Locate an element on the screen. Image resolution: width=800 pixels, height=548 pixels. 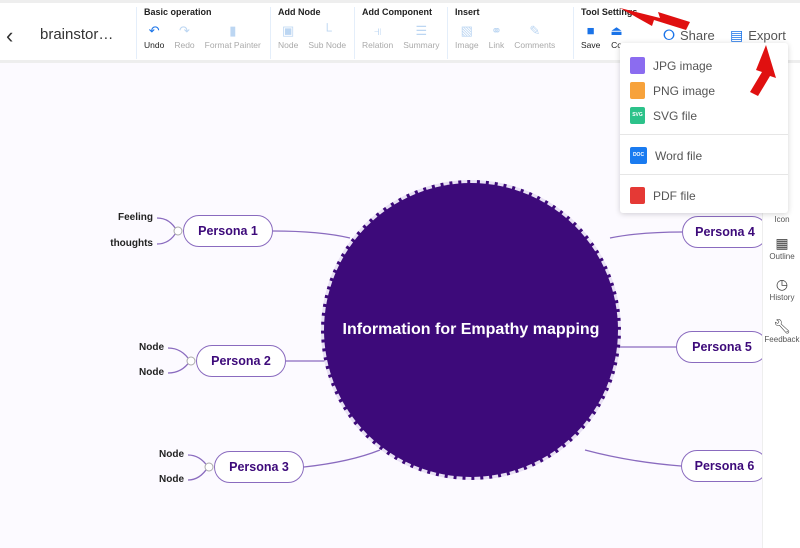
export-word: DOC Word file is located at coordinates (666, 155).